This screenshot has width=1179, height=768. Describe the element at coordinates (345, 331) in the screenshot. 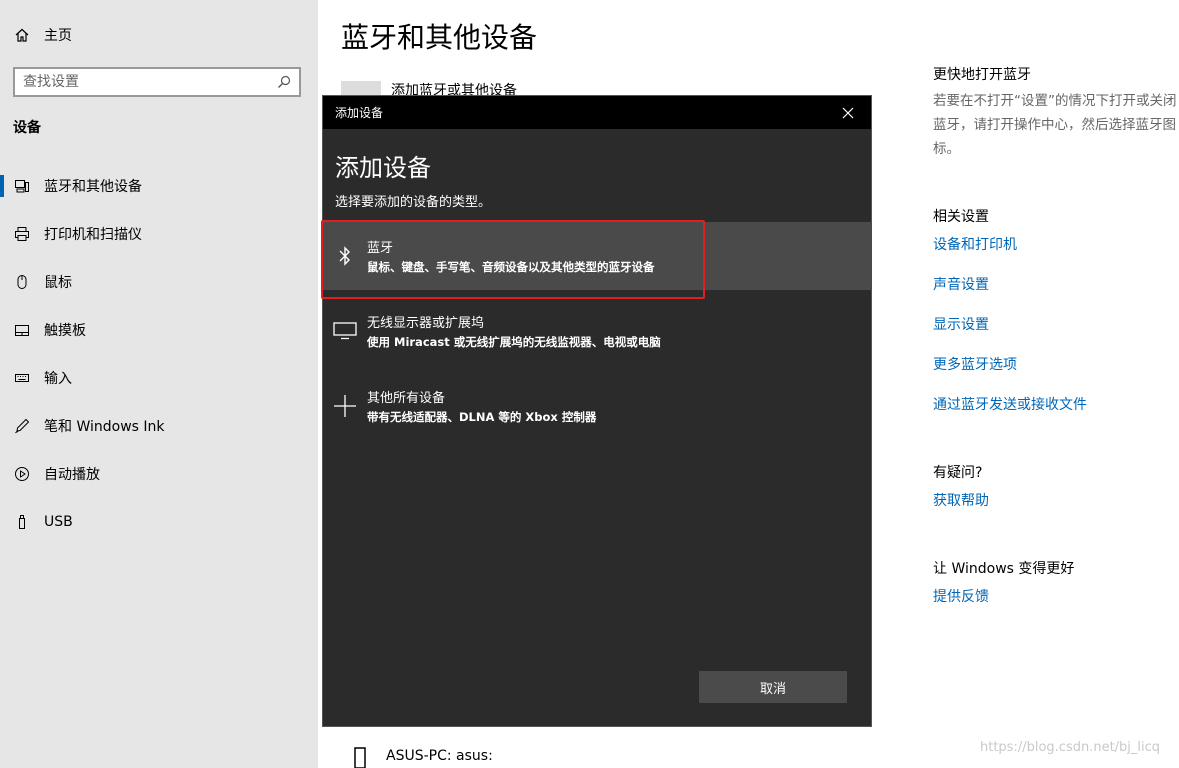

I see `monitor-icon` at that location.